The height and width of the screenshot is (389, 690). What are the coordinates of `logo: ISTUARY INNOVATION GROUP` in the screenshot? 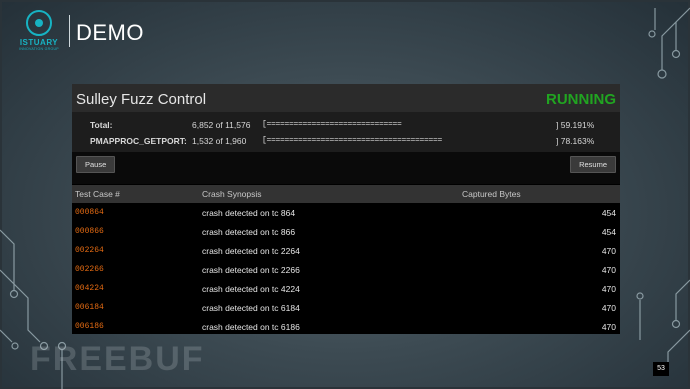 It's located at (39, 30).